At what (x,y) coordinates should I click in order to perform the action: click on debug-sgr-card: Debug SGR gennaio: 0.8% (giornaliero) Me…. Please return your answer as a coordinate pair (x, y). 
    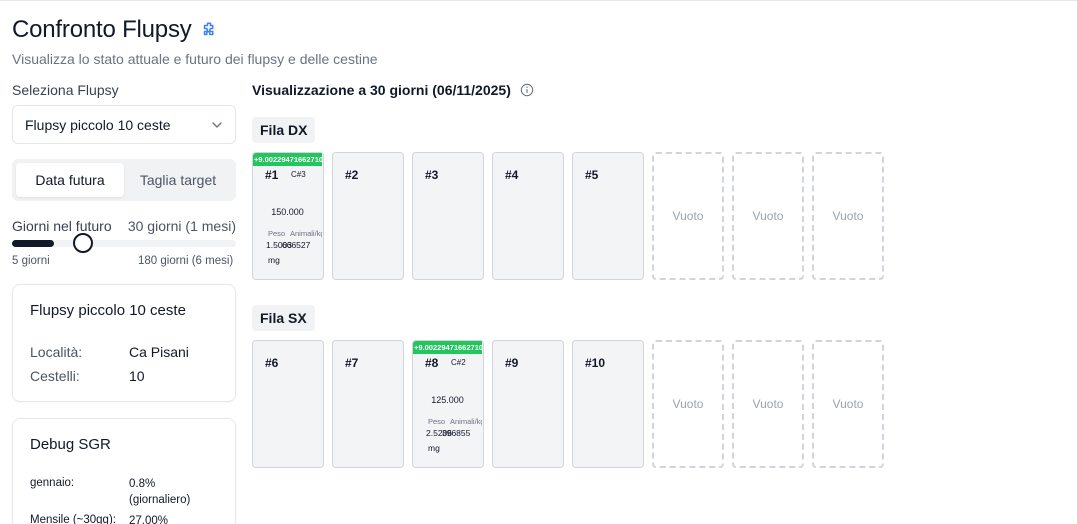
    Looking at the image, I should click on (124, 471).